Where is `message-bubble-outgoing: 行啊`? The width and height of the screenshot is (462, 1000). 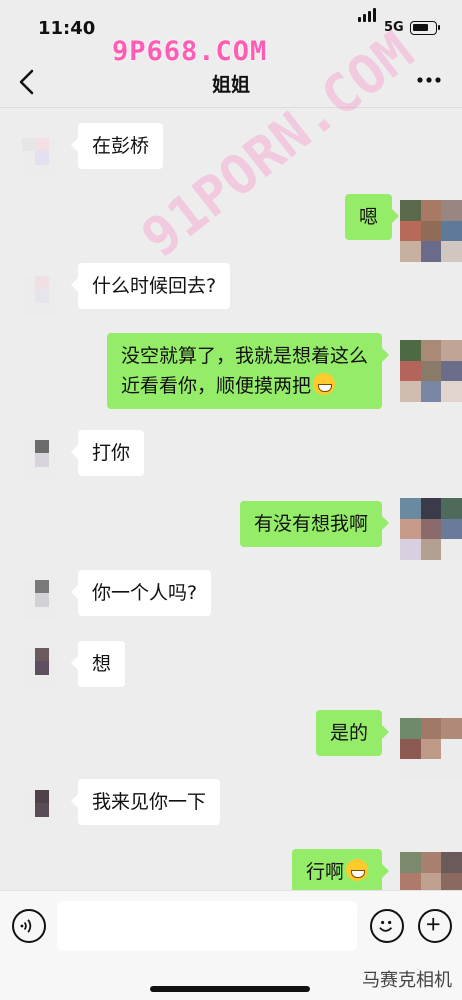 message-bubble-outgoing: 行啊 is located at coordinates (340, 872).